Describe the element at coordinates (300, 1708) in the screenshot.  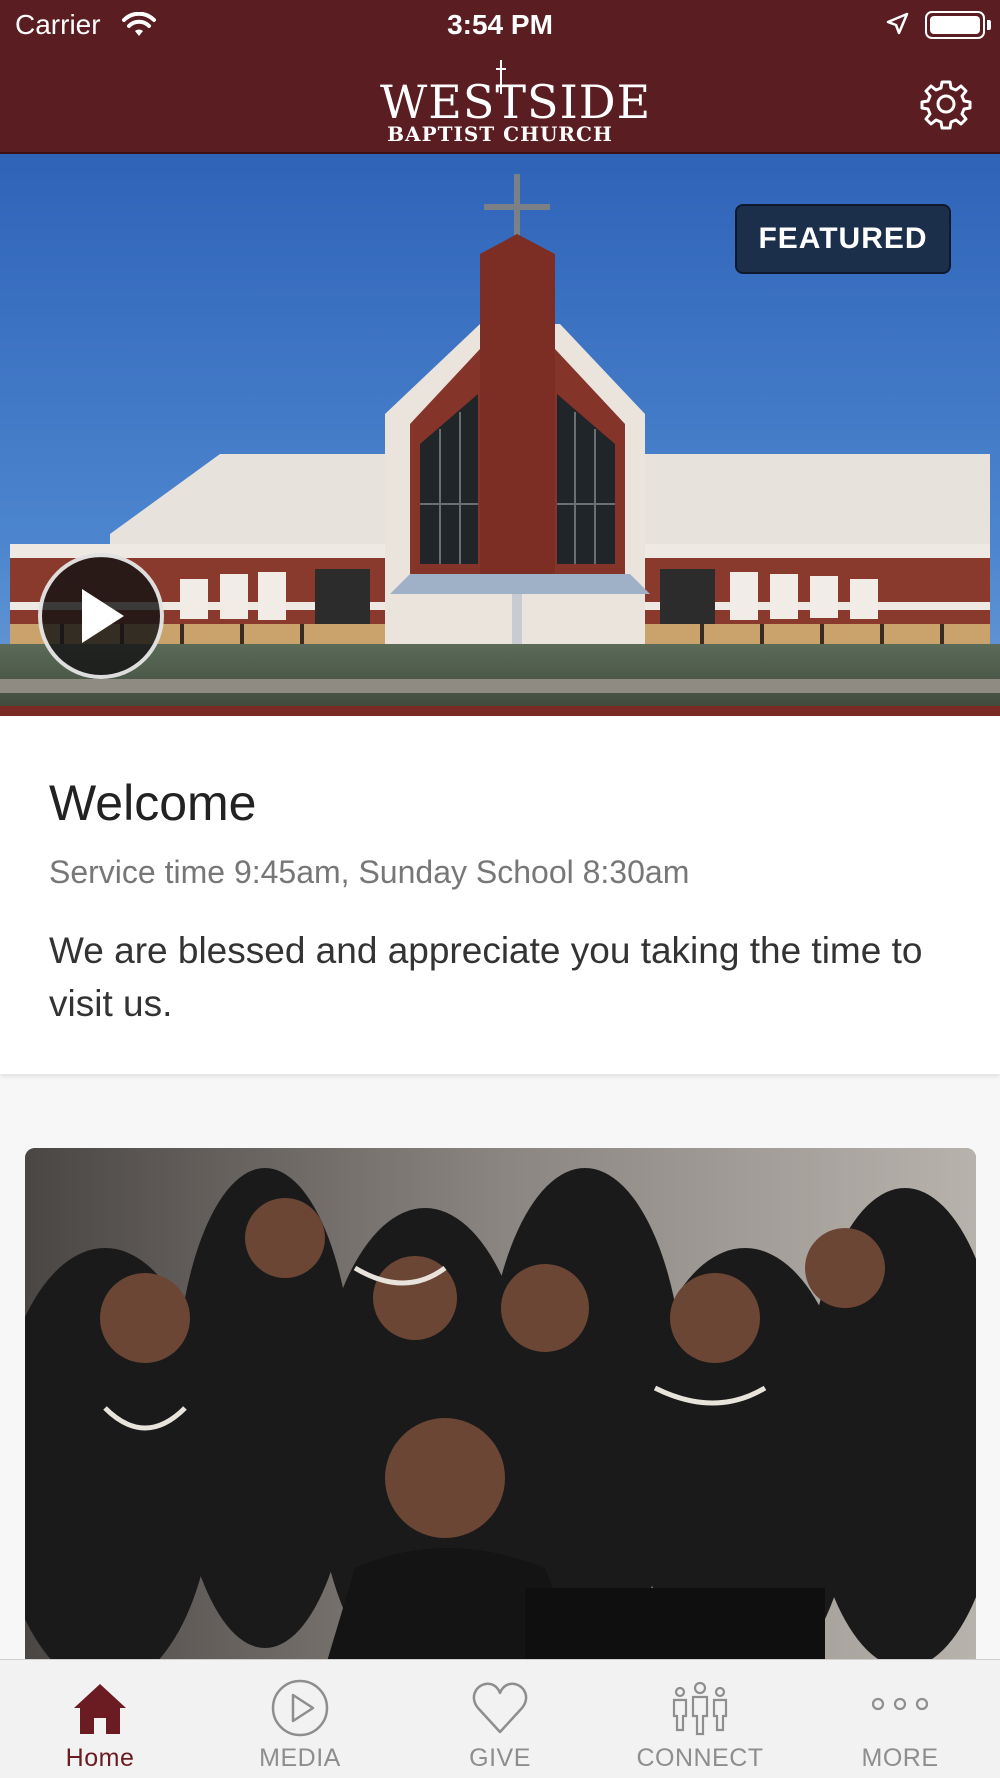
I see `play-circle-icon` at that location.